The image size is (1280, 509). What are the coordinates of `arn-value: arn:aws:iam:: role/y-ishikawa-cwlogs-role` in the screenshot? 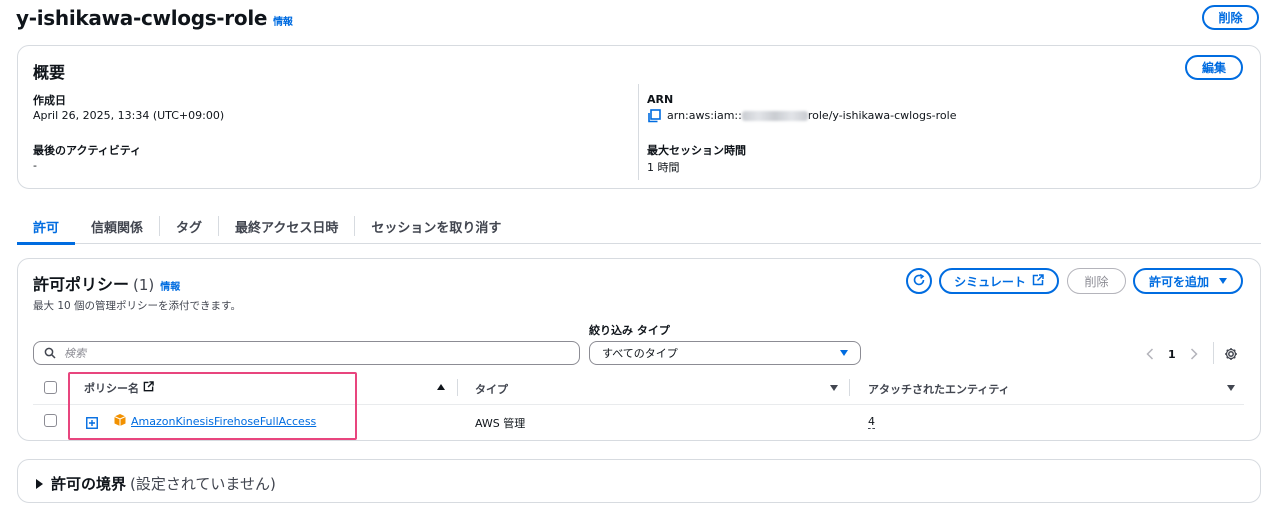 It's located at (812, 115).